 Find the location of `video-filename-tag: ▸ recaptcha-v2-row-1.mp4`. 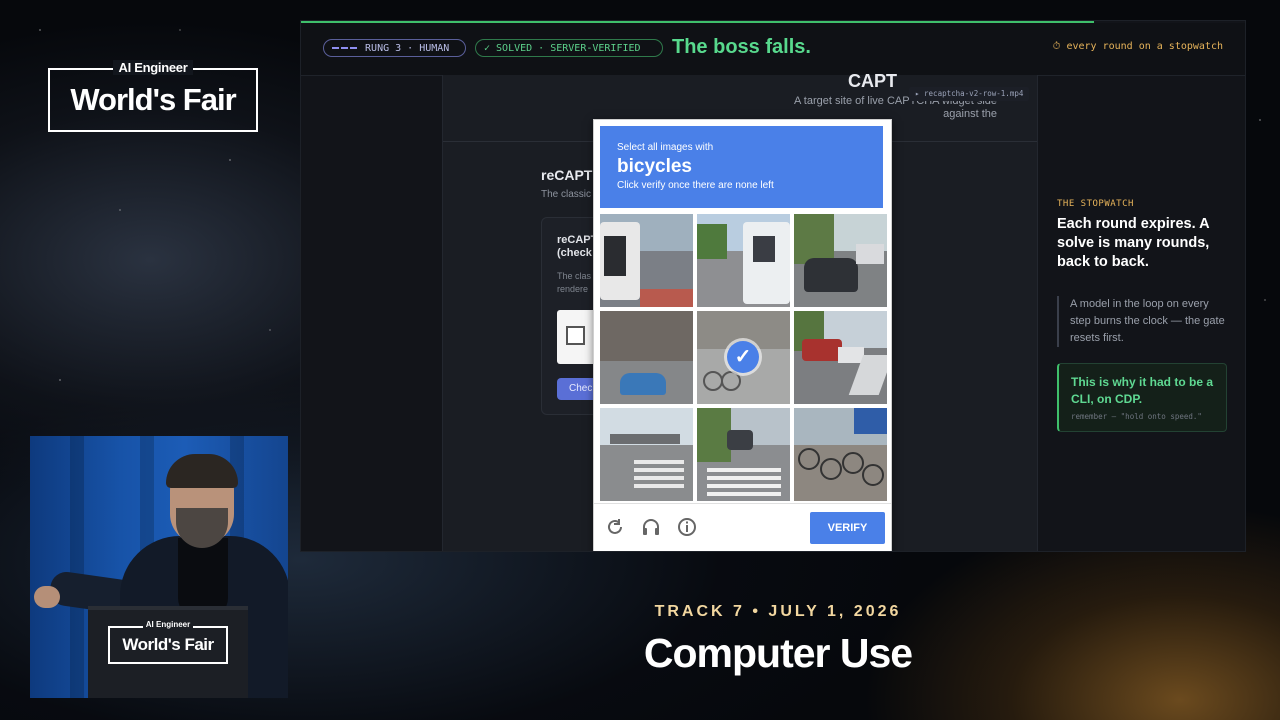

video-filename-tag: ▸ recaptcha-v2-row-1.mp4 is located at coordinates (969, 94).